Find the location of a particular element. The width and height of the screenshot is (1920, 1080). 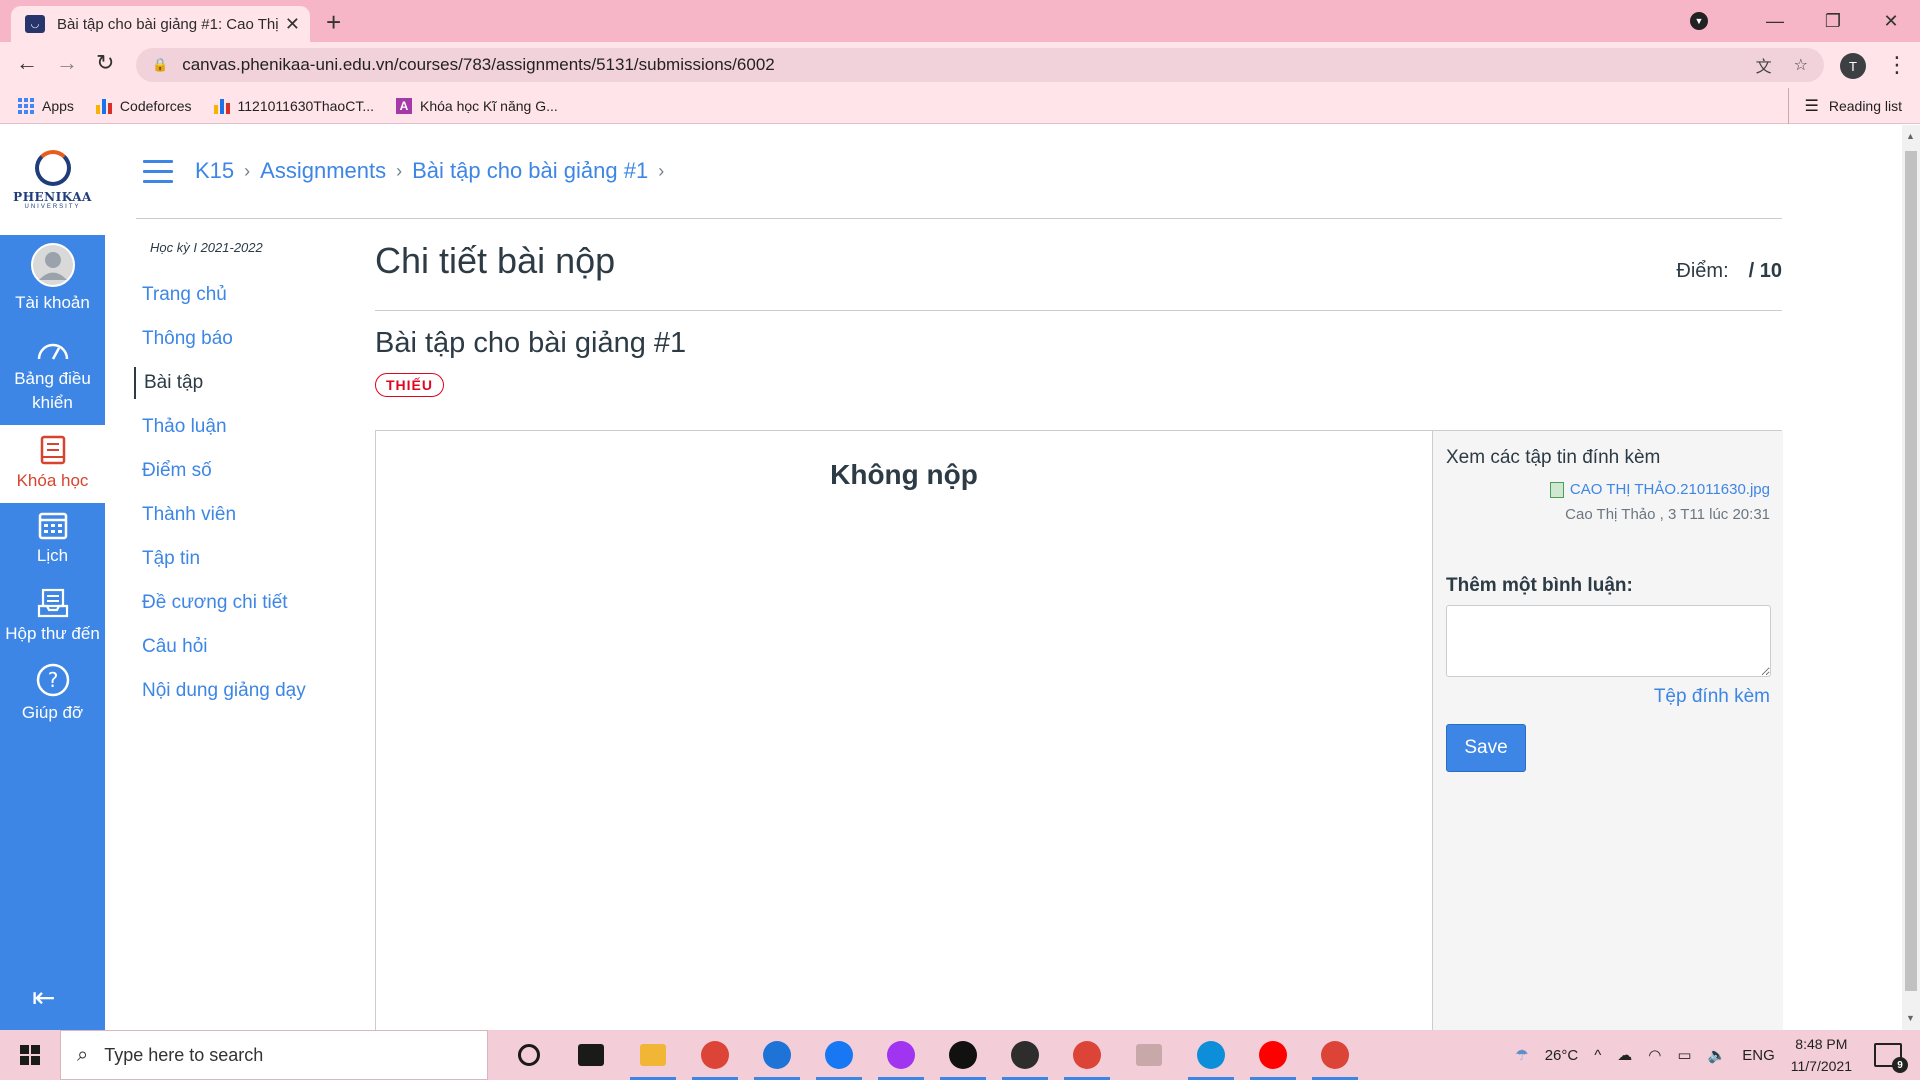

course-nav-quizzes: Câu hỏi is located at coordinates (244, 647).